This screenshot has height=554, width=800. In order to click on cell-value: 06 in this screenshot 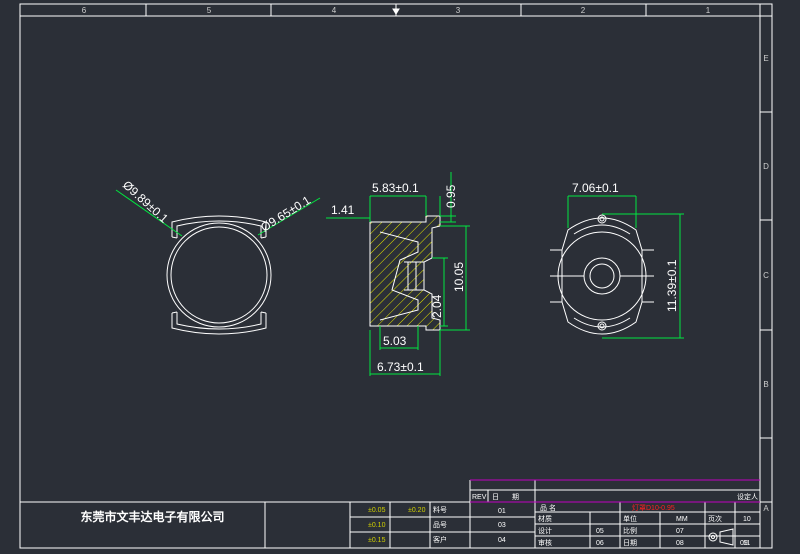, I will do `click(600, 543)`.